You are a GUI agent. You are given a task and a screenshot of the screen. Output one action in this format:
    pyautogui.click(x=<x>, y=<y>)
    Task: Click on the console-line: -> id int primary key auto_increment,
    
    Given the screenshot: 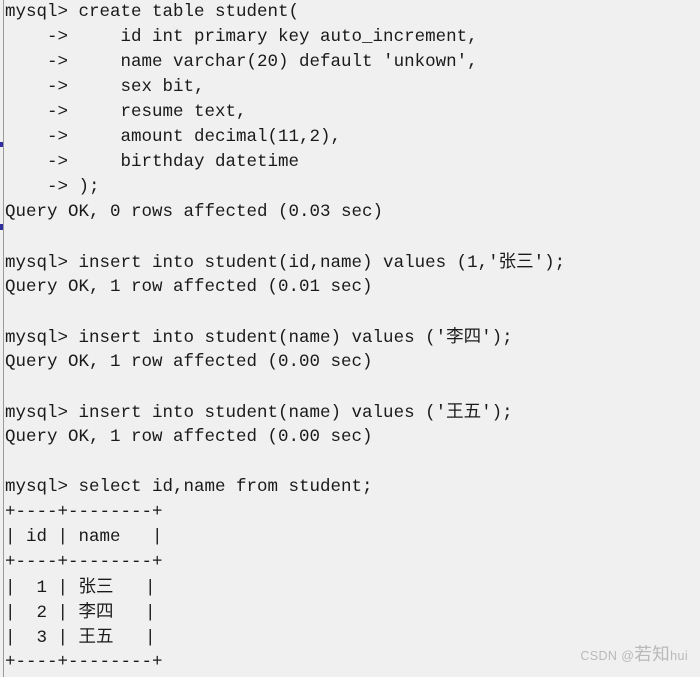 What is the action you would take?
    pyautogui.click(x=241, y=37)
    